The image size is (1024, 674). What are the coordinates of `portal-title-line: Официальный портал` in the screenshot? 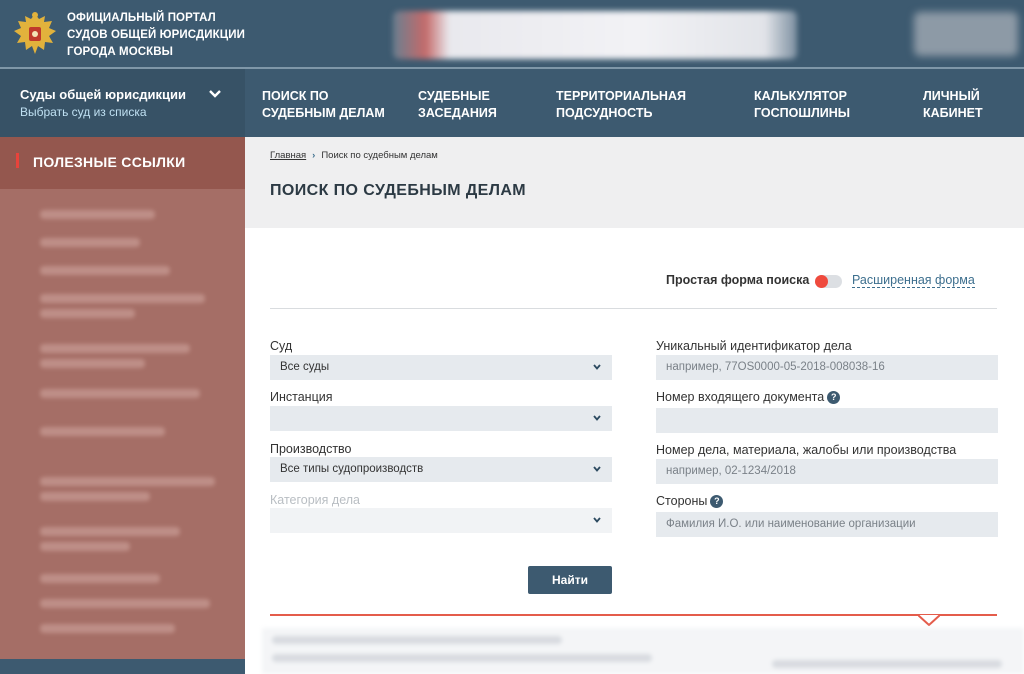 It's located at (141, 18).